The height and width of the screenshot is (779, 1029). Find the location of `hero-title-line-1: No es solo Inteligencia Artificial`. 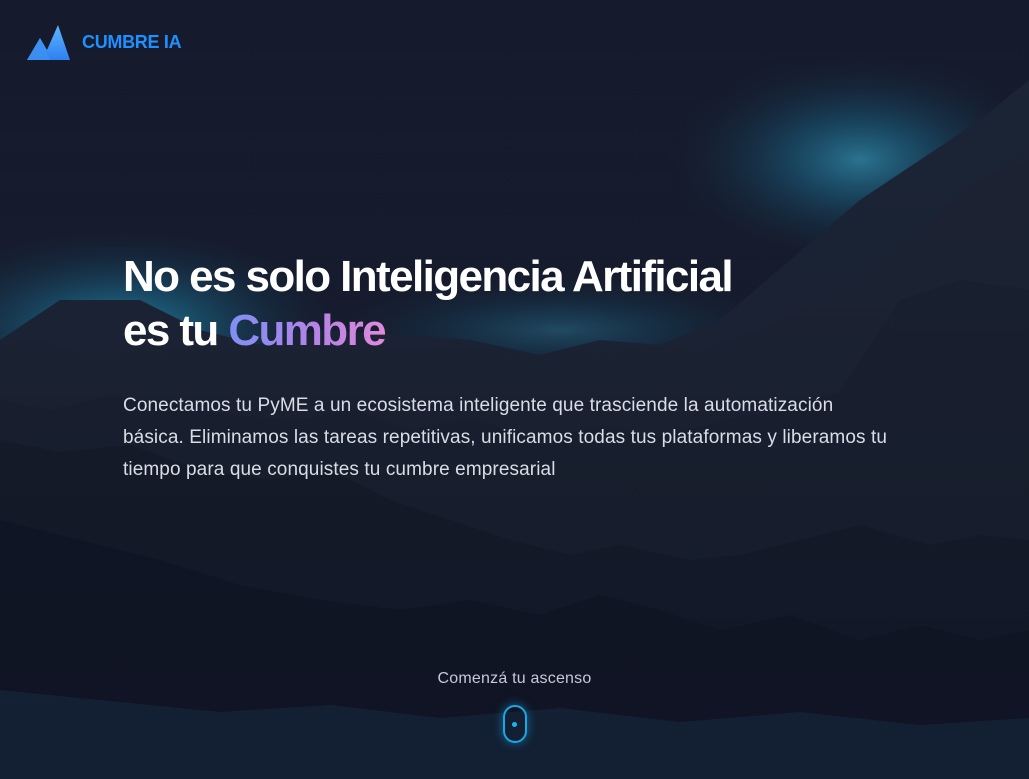

hero-title-line-1: No es solo Inteligencia Artificial is located at coordinates (428, 276).